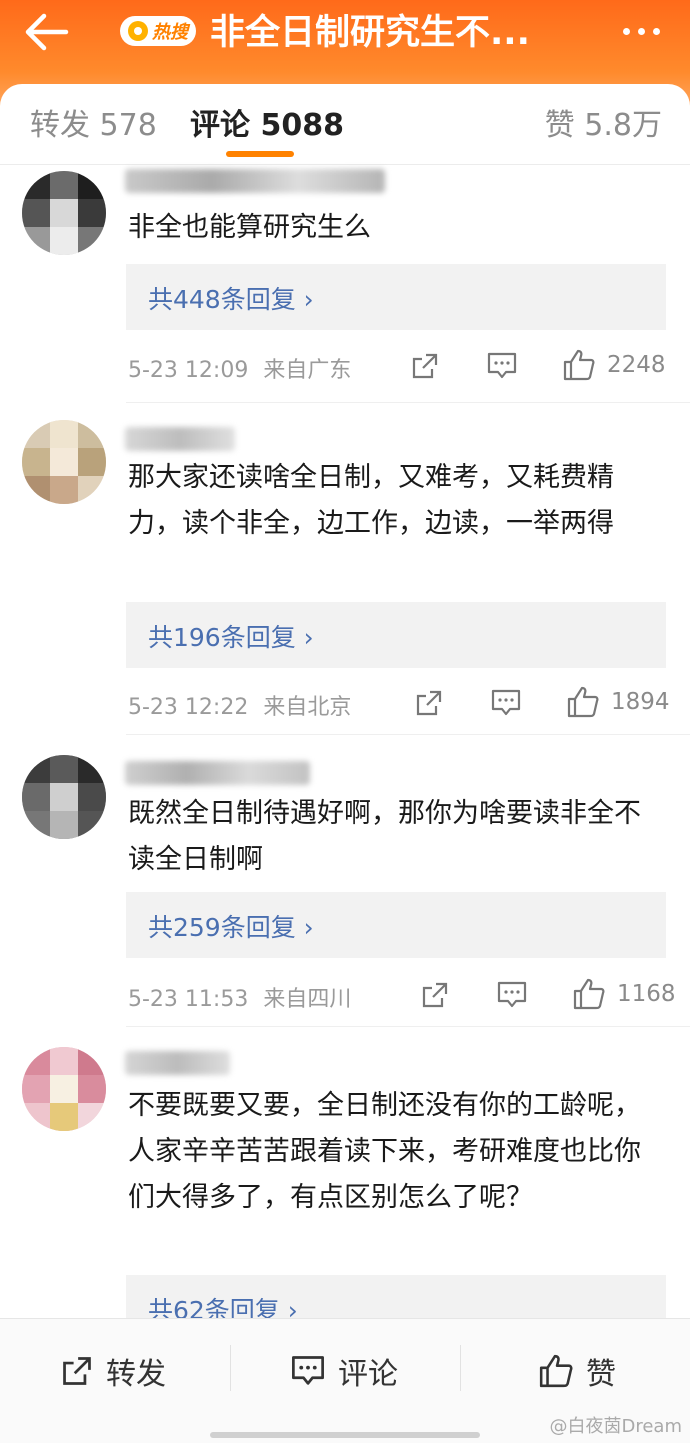 The image size is (690, 1443). I want to click on tab-like: 赞 5.8万, so click(603, 122).